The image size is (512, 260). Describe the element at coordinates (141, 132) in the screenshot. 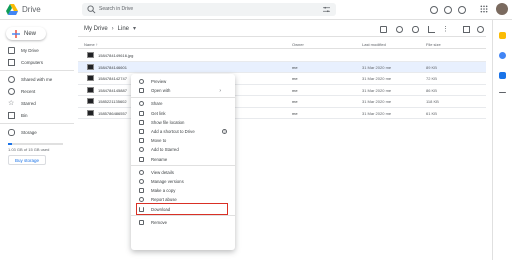

I see `shortcut-icon` at that location.